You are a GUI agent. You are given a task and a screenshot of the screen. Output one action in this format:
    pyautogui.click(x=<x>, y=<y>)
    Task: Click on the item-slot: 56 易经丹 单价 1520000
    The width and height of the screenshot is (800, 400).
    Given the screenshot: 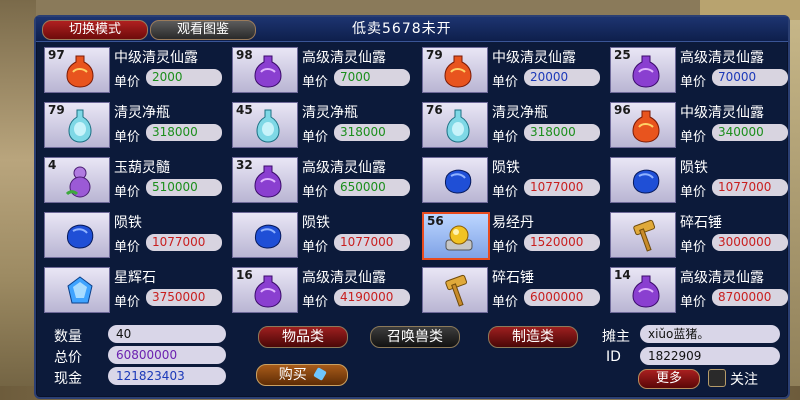 What is the action you would take?
    pyautogui.click(x=510, y=233)
    